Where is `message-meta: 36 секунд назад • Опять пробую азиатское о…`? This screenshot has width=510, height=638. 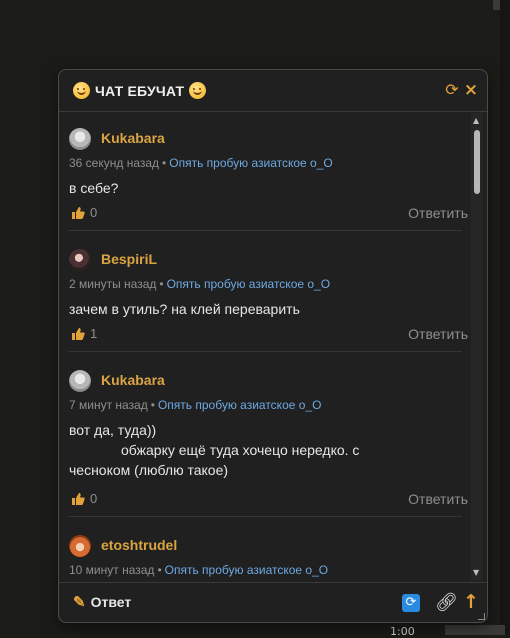
message-meta: 36 секунд назад • Опять пробую азиатское о… is located at coordinates (201, 163).